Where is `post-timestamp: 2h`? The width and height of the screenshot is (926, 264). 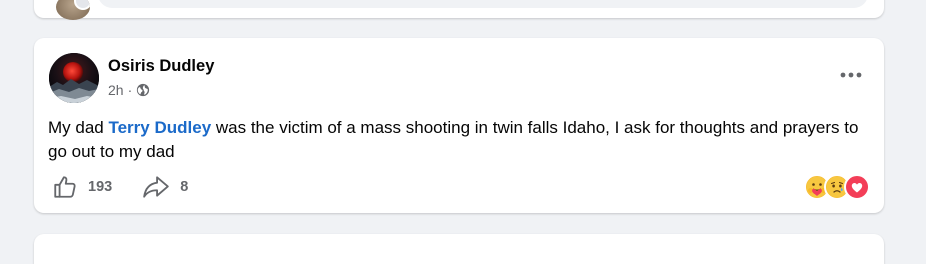 post-timestamp: 2h is located at coordinates (116, 90).